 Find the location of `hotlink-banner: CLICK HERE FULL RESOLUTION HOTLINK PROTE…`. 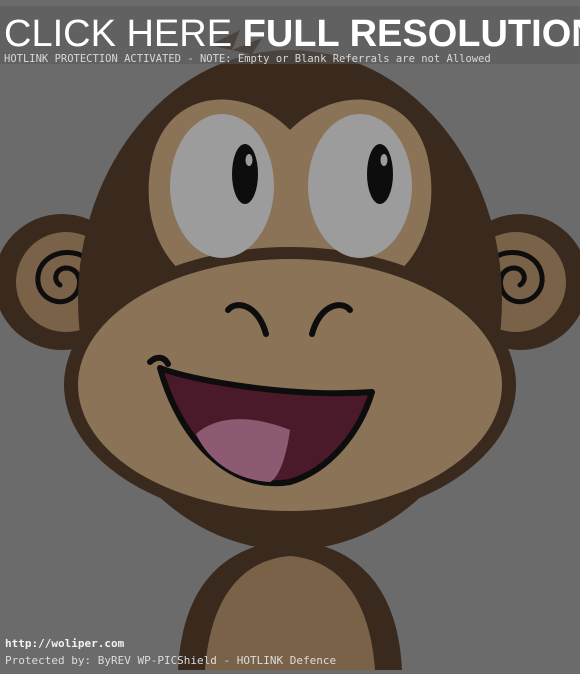

hotlink-banner: CLICK HERE FULL RESOLUTION HOTLINK PROTE… is located at coordinates (290, 35).